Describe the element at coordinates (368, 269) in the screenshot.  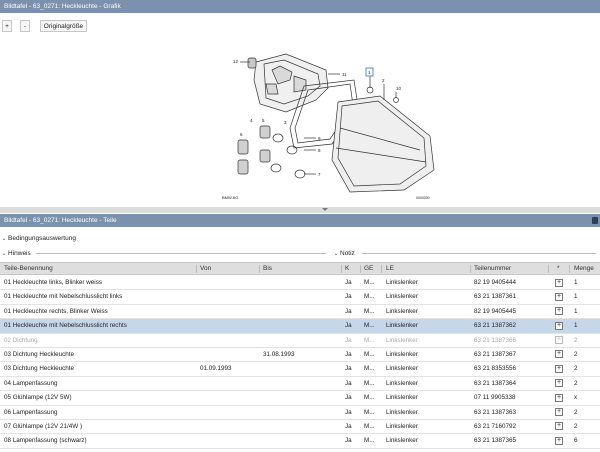
I see `header-ge: GE` at that location.